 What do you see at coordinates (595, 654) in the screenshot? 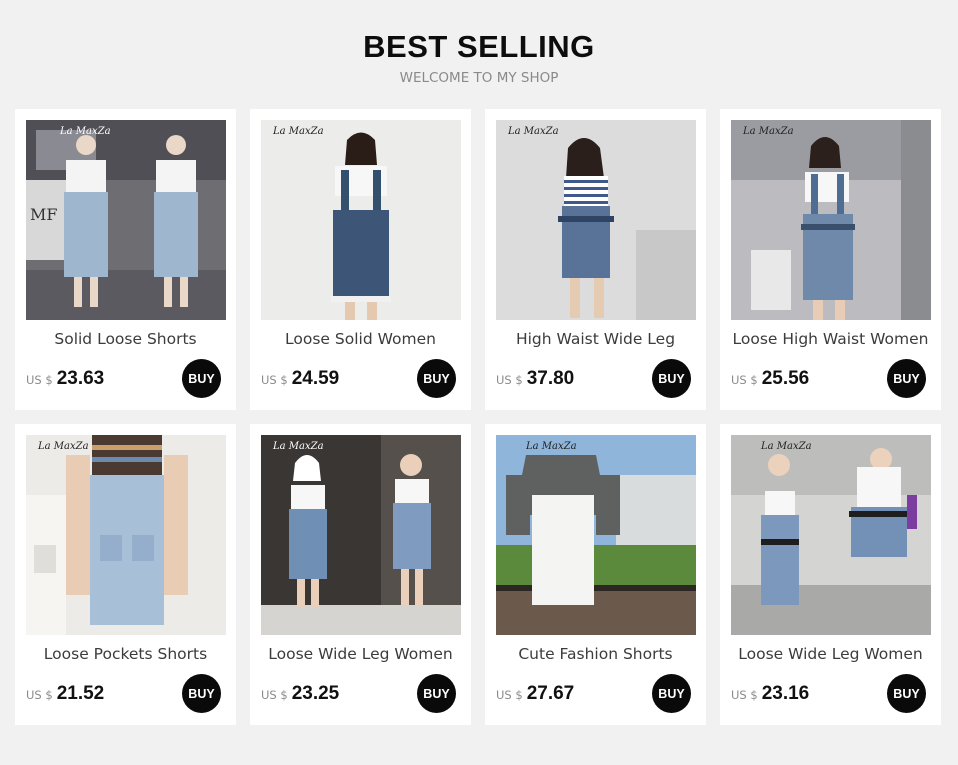
I see `product-name: Cute Fashion Shorts` at bounding box center [595, 654].